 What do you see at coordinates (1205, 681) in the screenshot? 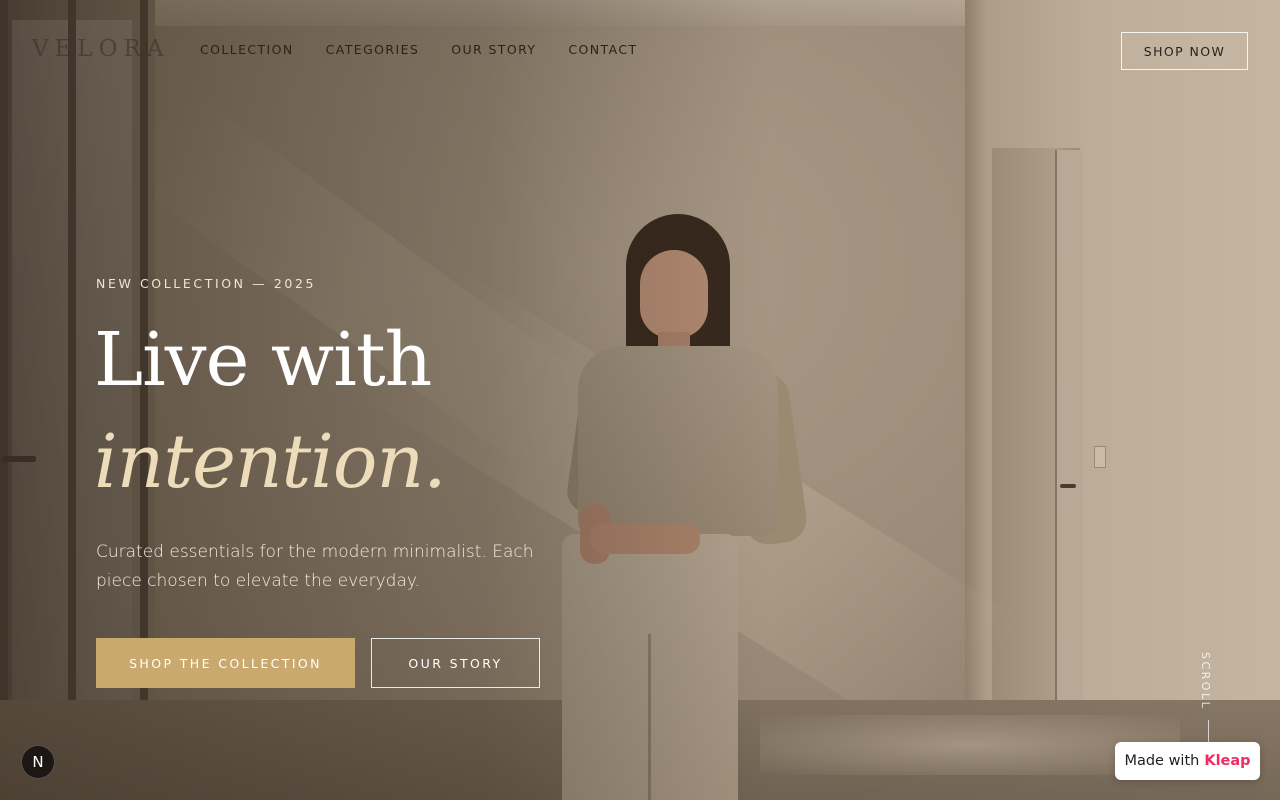
I see `scroll-label: SCROLL` at bounding box center [1205, 681].